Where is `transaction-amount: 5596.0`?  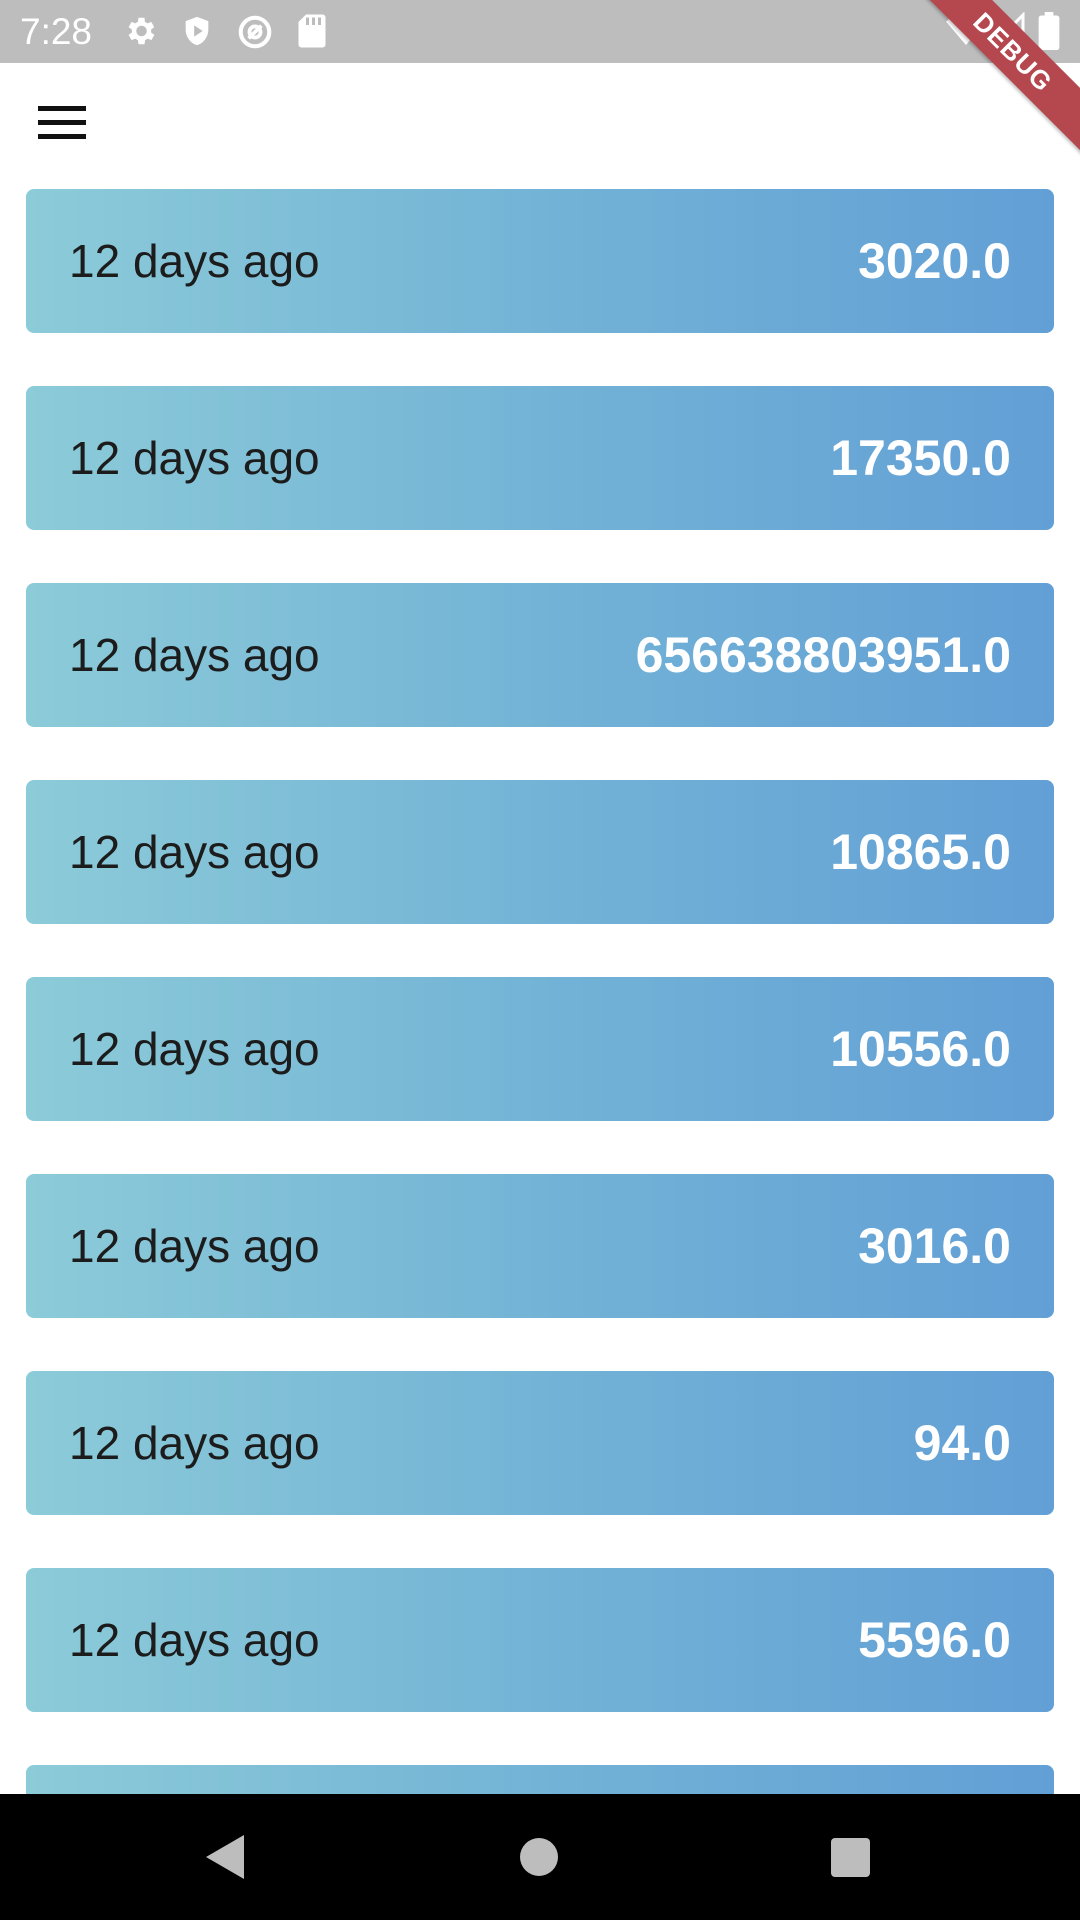 transaction-amount: 5596.0 is located at coordinates (934, 1640).